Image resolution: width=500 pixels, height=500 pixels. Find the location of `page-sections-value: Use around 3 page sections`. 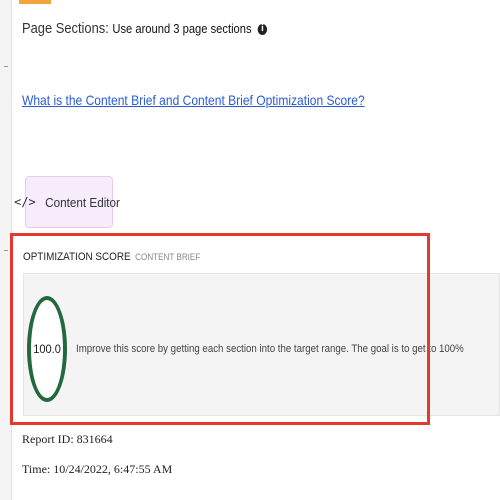

page-sections-value: Use around 3 page sections is located at coordinates (182, 28).